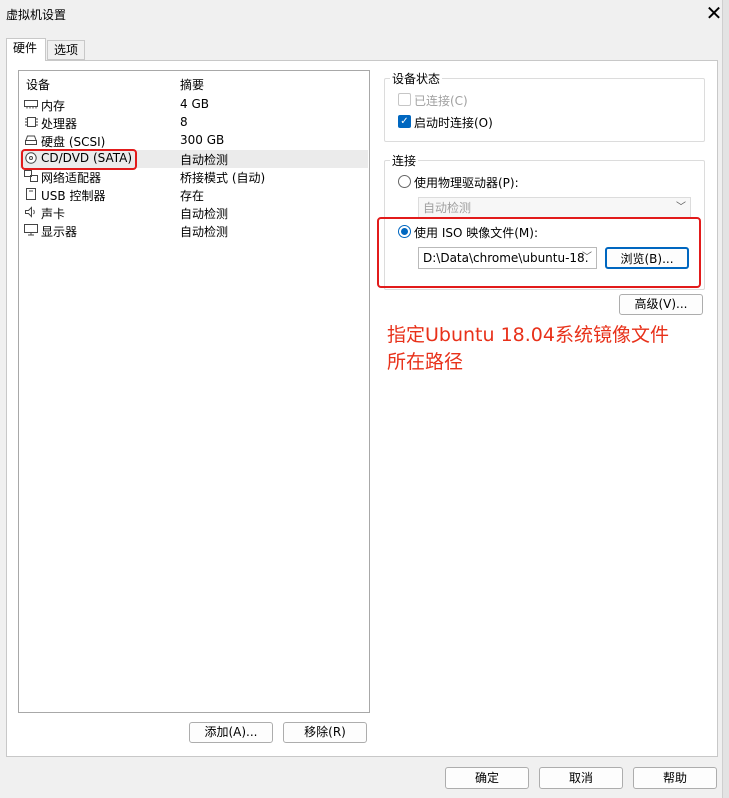 This screenshot has height=798, width=729. I want to click on memory-icon, so click(31, 104).